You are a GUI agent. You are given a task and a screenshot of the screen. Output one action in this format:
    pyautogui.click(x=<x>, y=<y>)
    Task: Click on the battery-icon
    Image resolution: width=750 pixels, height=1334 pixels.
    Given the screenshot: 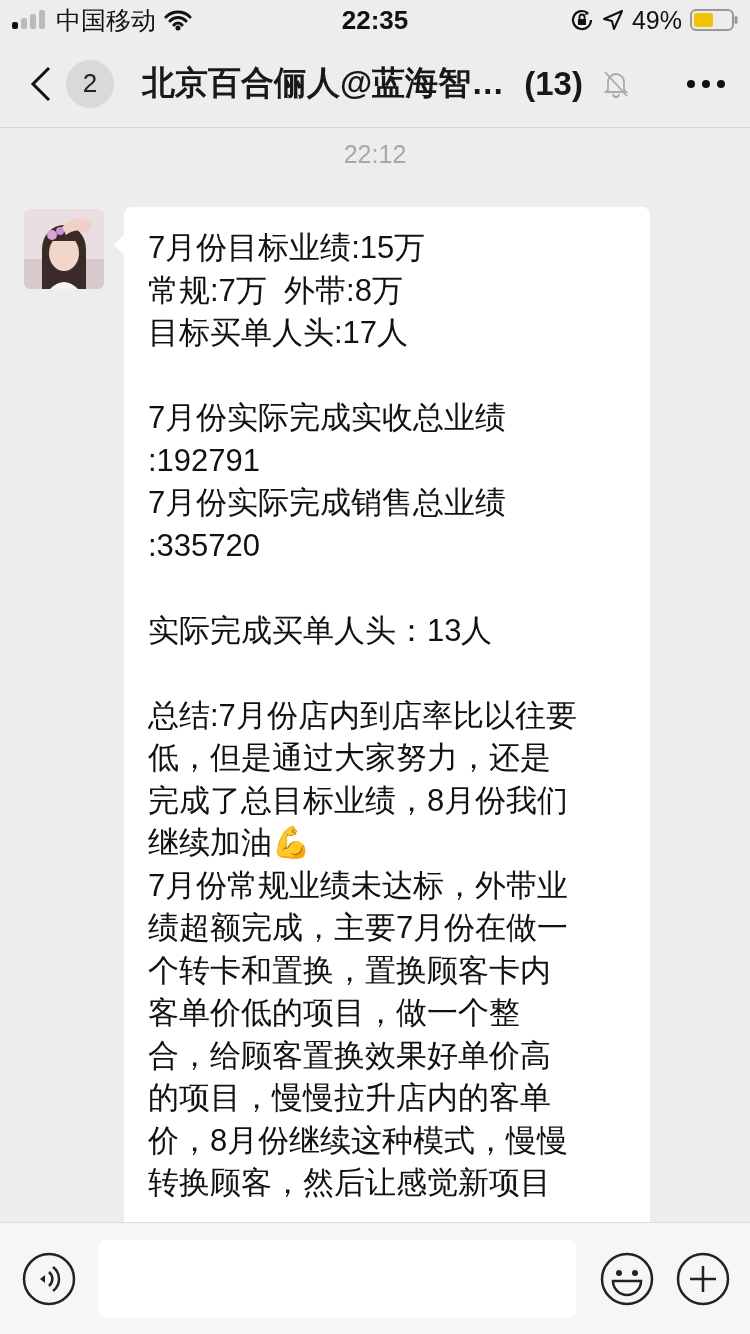 What is the action you would take?
    pyautogui.click(x=714, y=20)
    